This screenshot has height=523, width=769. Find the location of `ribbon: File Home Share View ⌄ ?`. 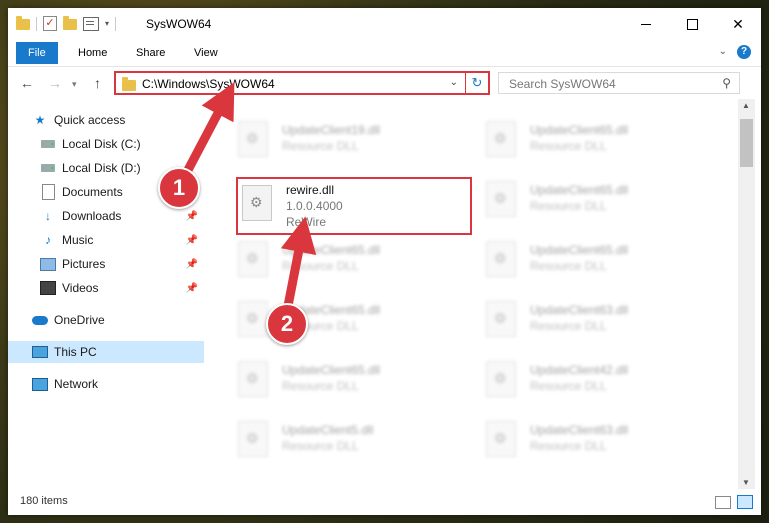

ribbon: File Home Share View ⌄ ? is located at coordinates (384, 53).